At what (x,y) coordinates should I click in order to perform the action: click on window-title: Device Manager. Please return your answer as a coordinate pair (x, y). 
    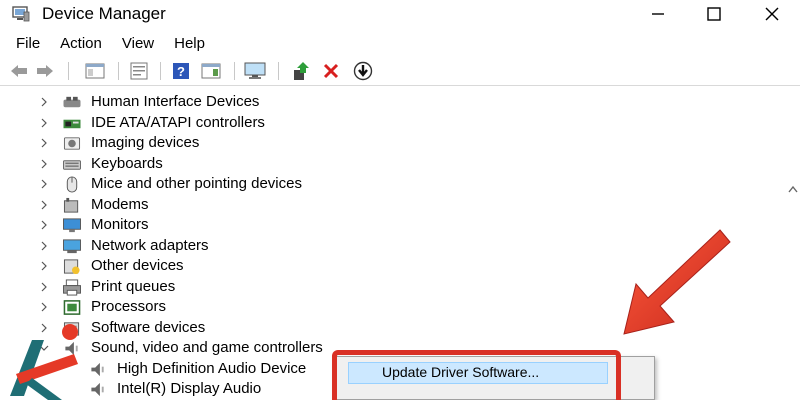
    Looking at the image, I should click on (104, 13).